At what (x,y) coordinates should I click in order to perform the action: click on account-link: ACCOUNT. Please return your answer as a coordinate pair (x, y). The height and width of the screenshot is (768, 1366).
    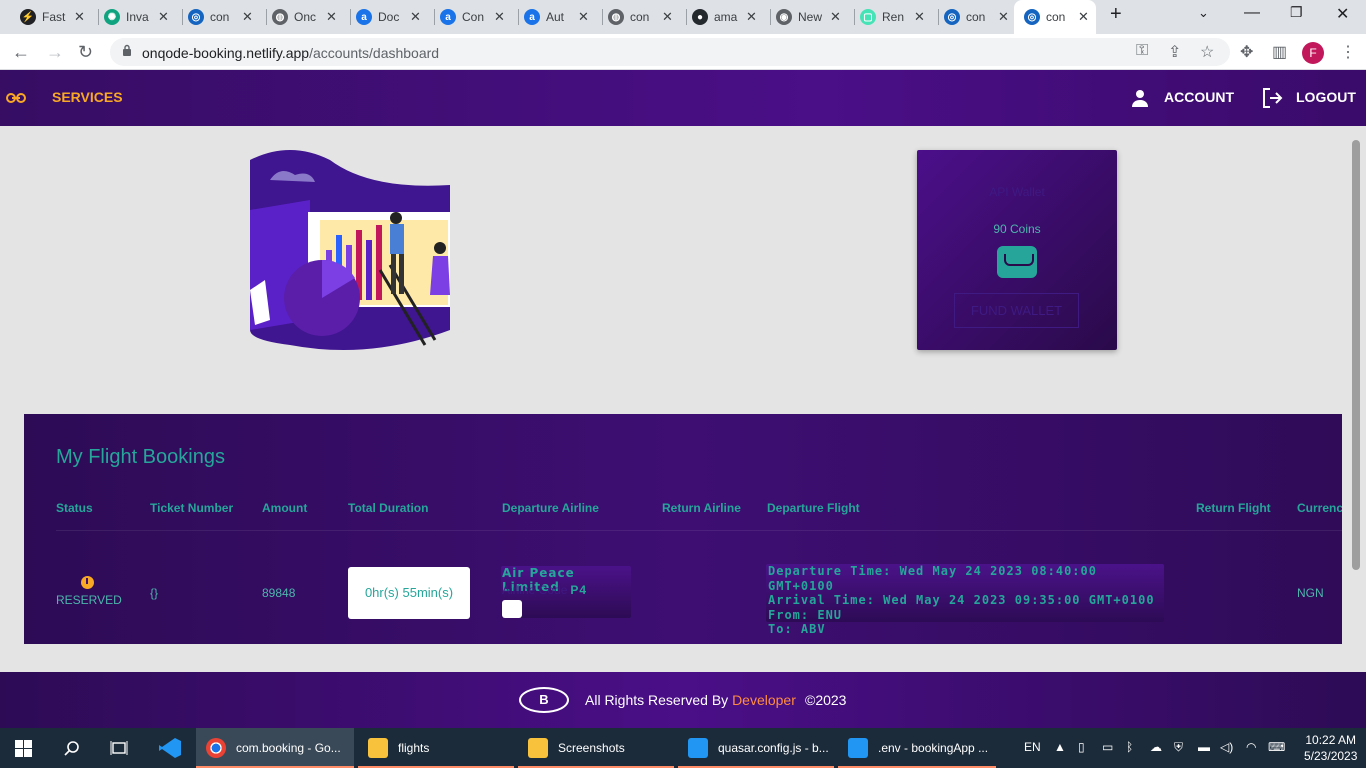
    Looking at the image, I should click on (1199, 97).